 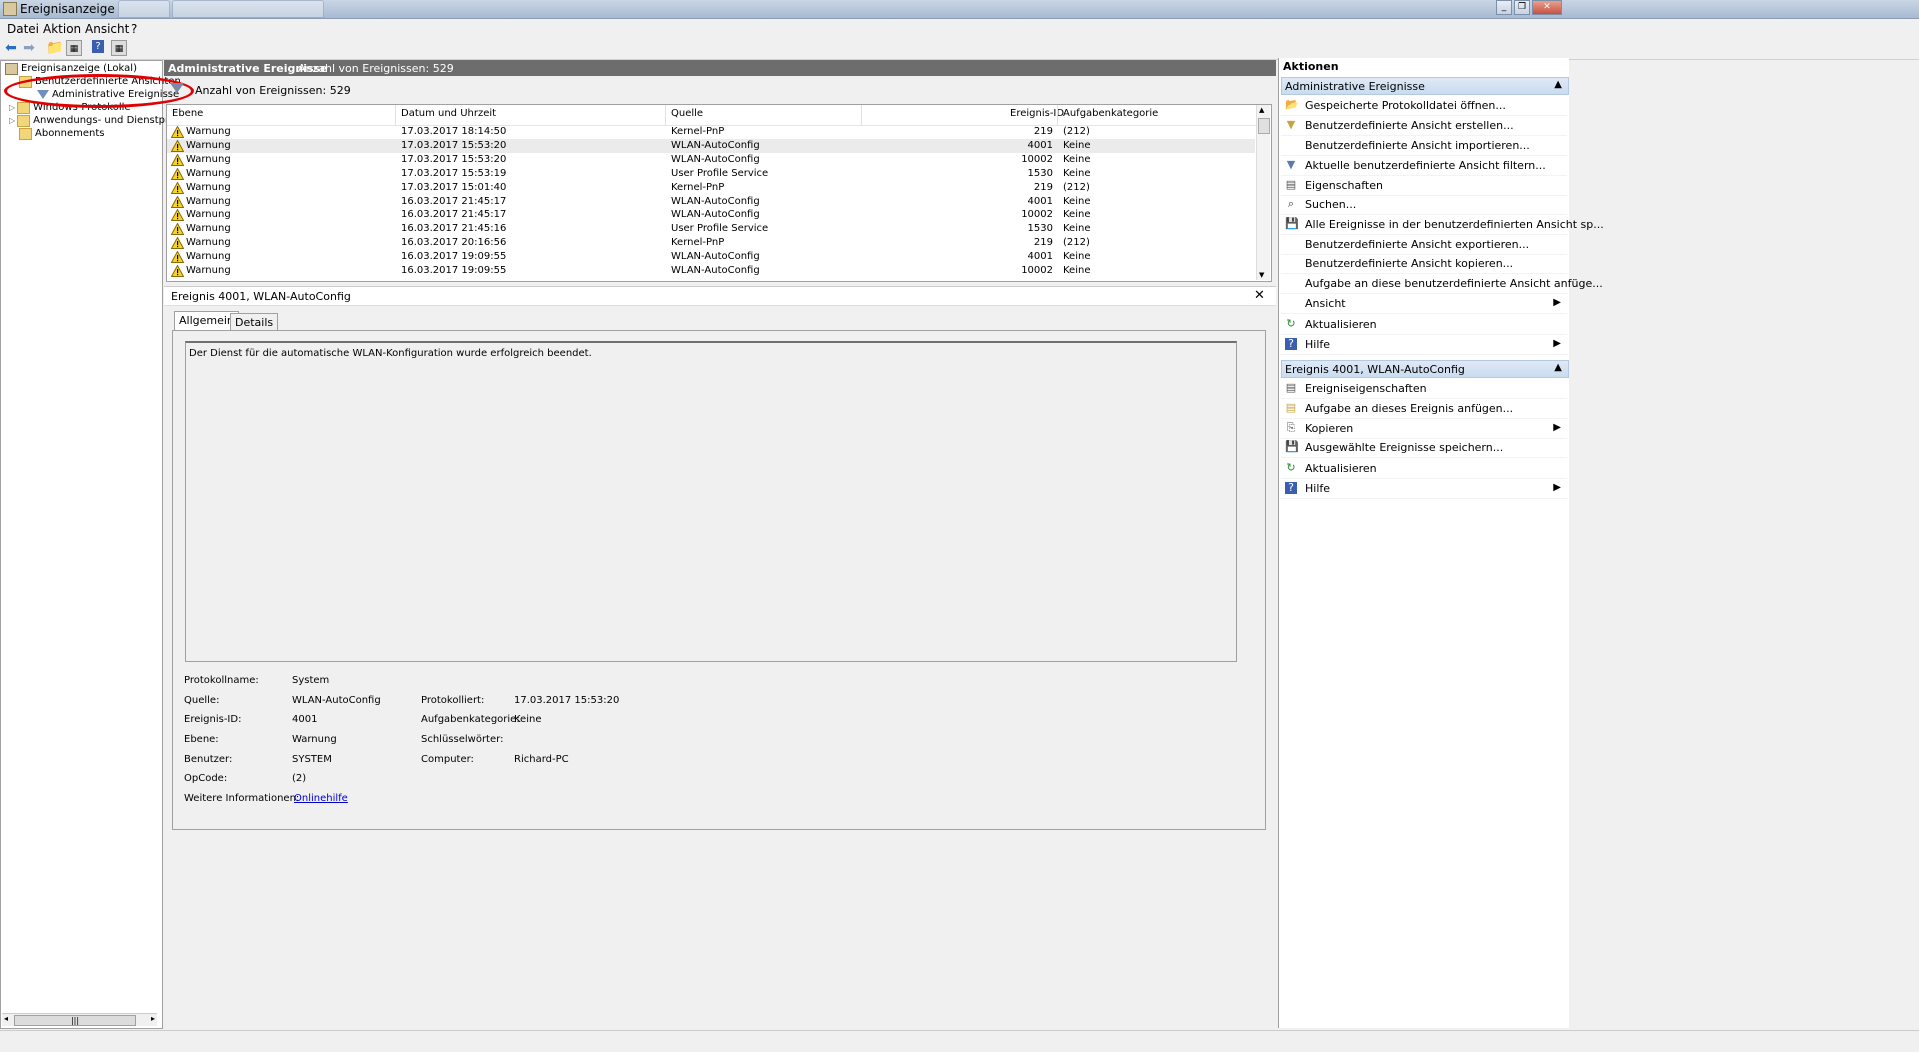 What do you see at coordinates (1291, 203) in the screenshot?
I see `find-icon: ⌕` at bounding box center [1291, 203].